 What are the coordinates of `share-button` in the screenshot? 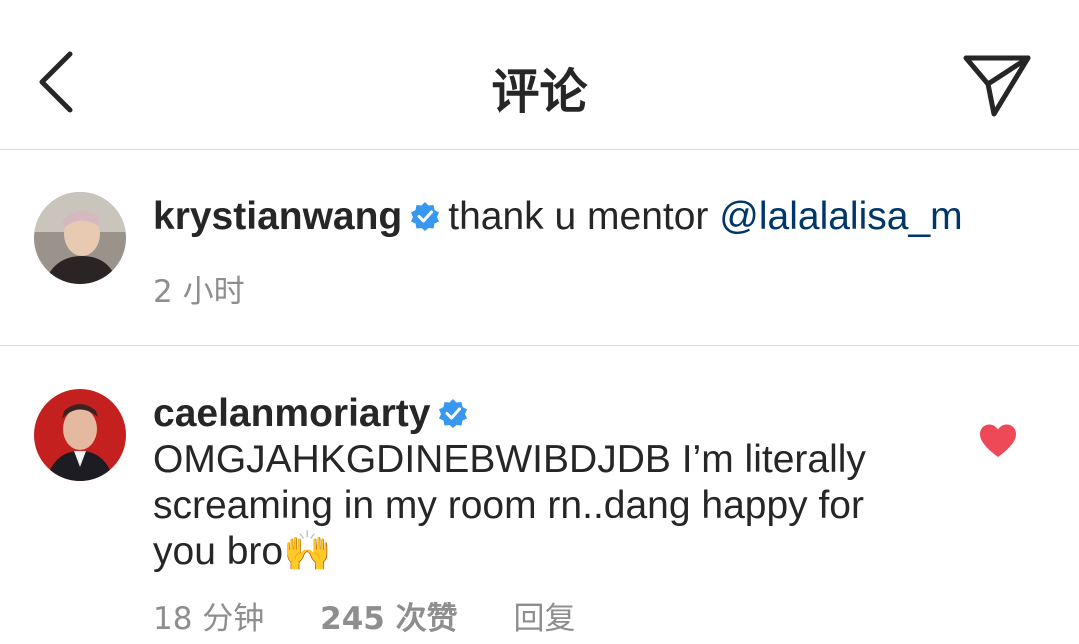 It's located at (998, 85).